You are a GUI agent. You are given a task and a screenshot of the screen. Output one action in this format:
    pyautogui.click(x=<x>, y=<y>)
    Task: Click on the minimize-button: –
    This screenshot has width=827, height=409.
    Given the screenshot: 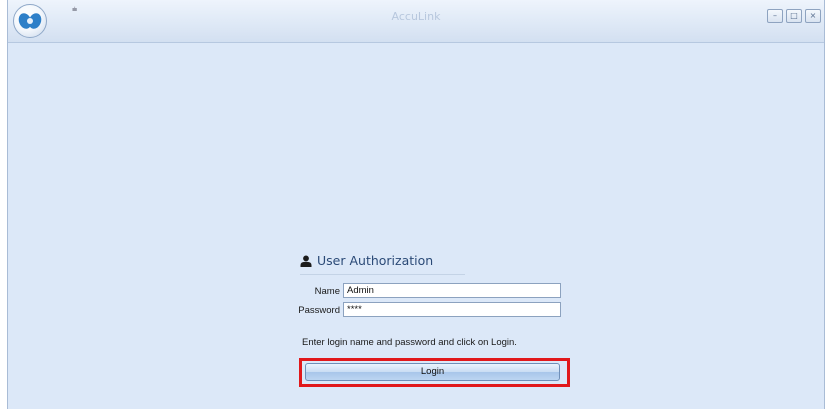 What is the action you would take?
    pyautogui.click(x=775, y=16)
    